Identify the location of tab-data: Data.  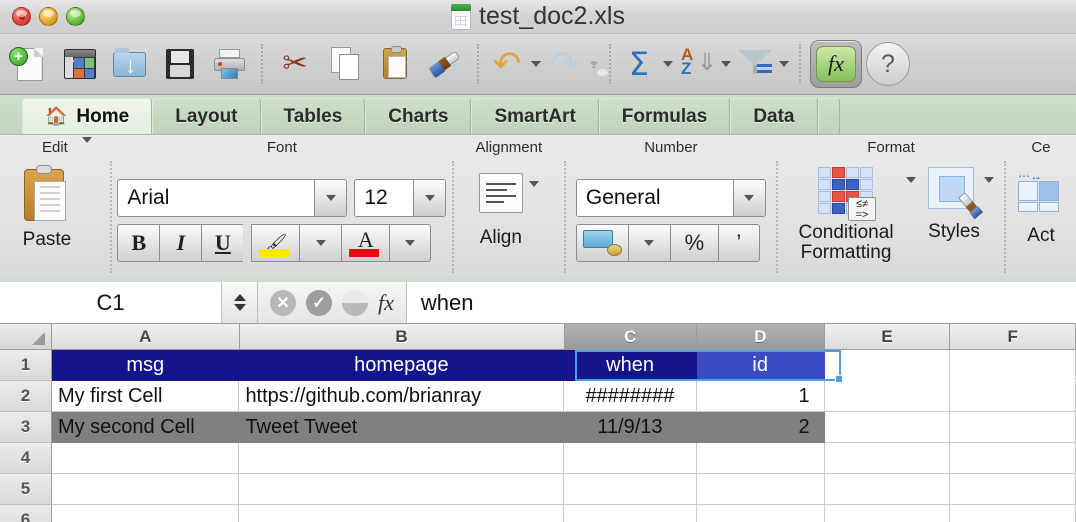
(774, 116).